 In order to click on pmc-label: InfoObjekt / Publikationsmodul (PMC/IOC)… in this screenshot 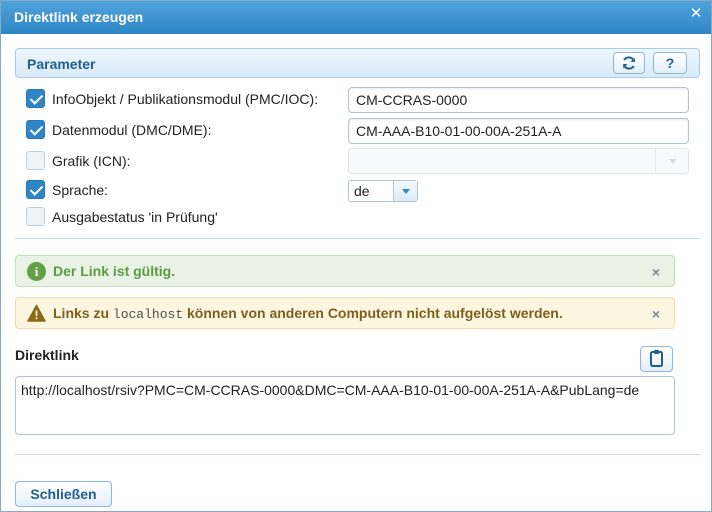, I will do `click(185, 99)`.